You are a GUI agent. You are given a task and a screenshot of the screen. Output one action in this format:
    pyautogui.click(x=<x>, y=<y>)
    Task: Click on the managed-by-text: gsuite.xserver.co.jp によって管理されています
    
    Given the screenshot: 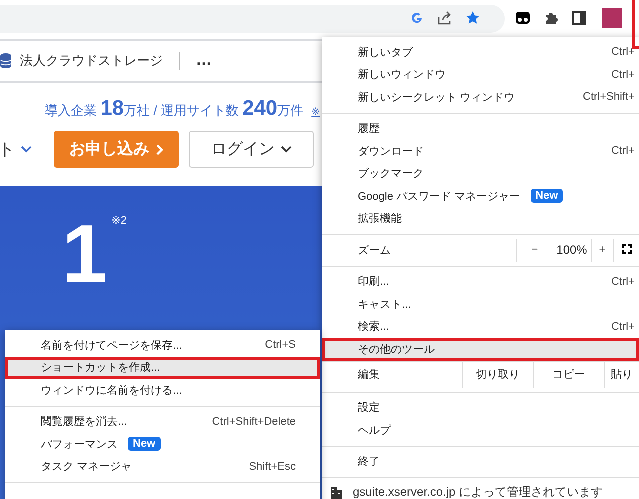 What is the action you would take?
    pyautogui.click(x=478, y=491)
    